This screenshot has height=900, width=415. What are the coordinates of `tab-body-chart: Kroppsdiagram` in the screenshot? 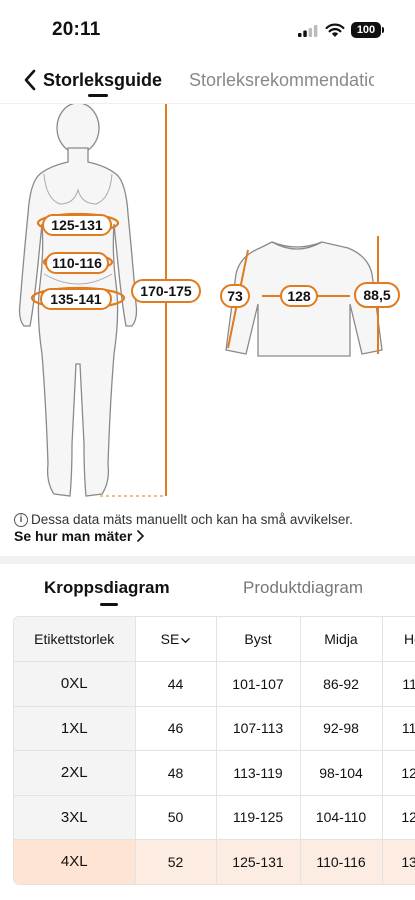 It's located at (107, 588).